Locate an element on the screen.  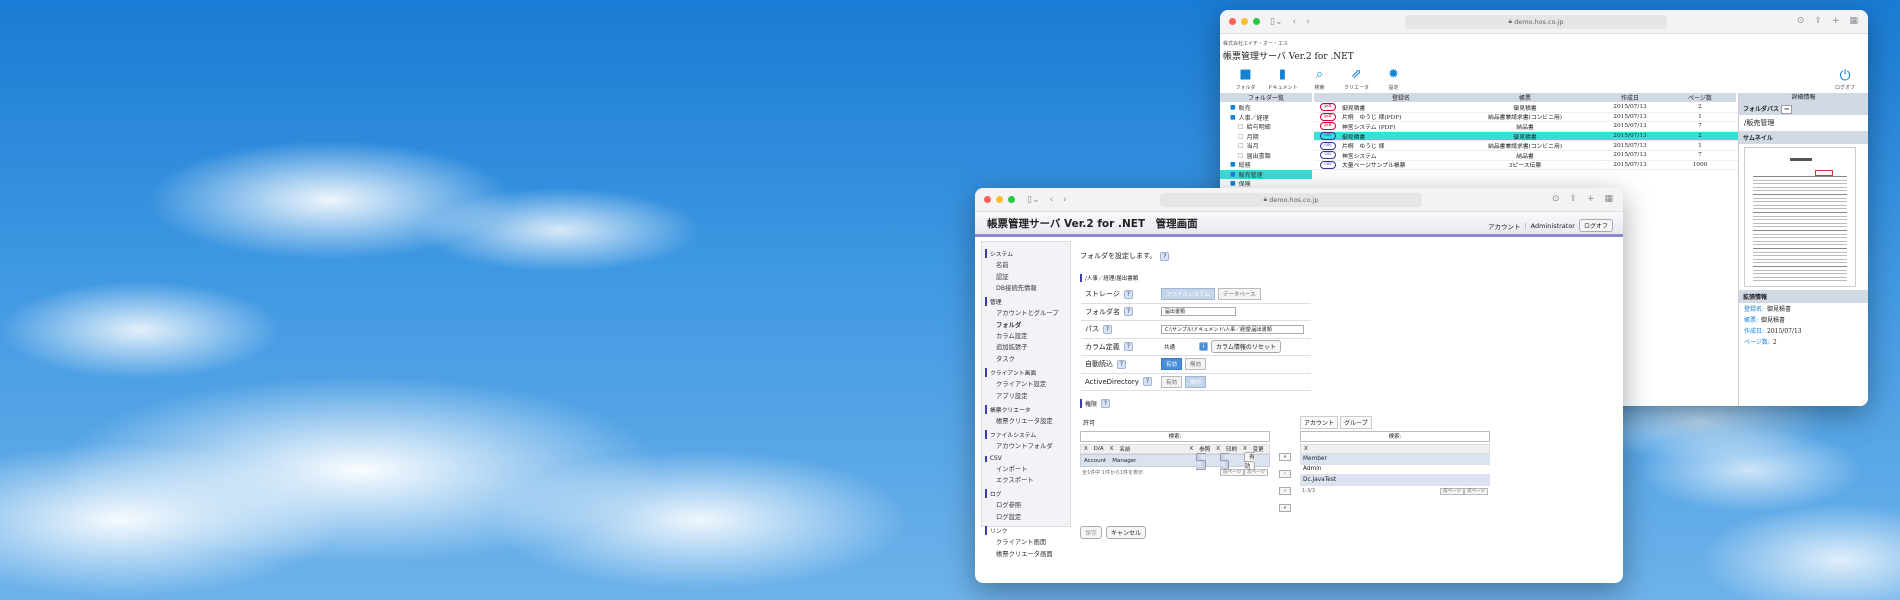
folder-item: ■ 販売管理 is located at coordinates (1266, 174).